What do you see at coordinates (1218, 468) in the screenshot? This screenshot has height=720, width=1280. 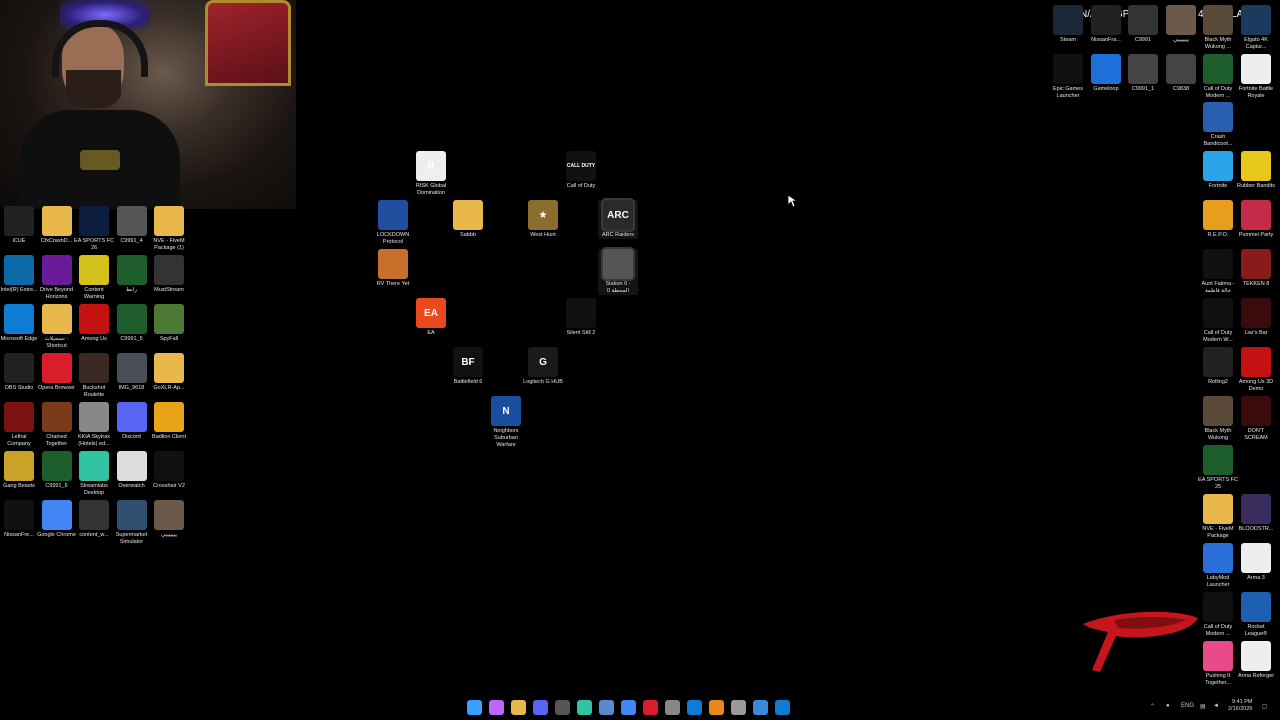 I see `desktop-icon: EA SPORTS FC 25` at bounding box center [1218, 468].